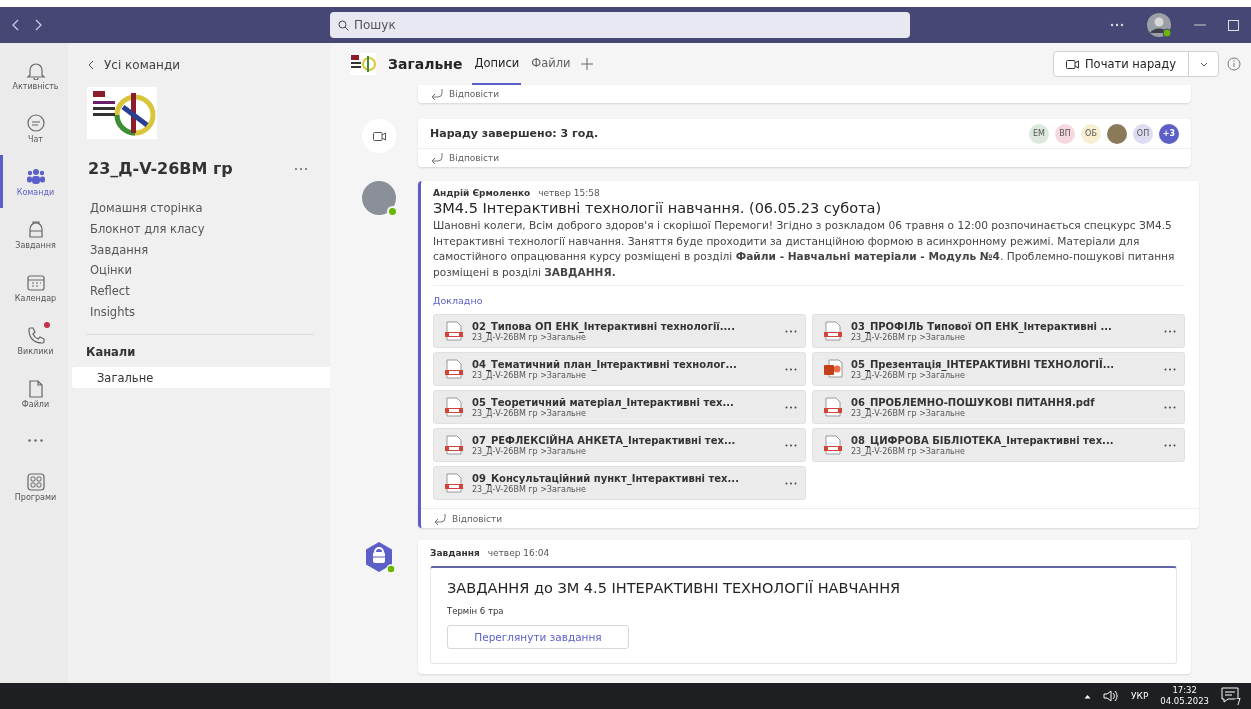 This screenshot has height=709, width=1251. Describe the element at coordinates (586, 64) in the screenshot. I see `add-icon` at that location.